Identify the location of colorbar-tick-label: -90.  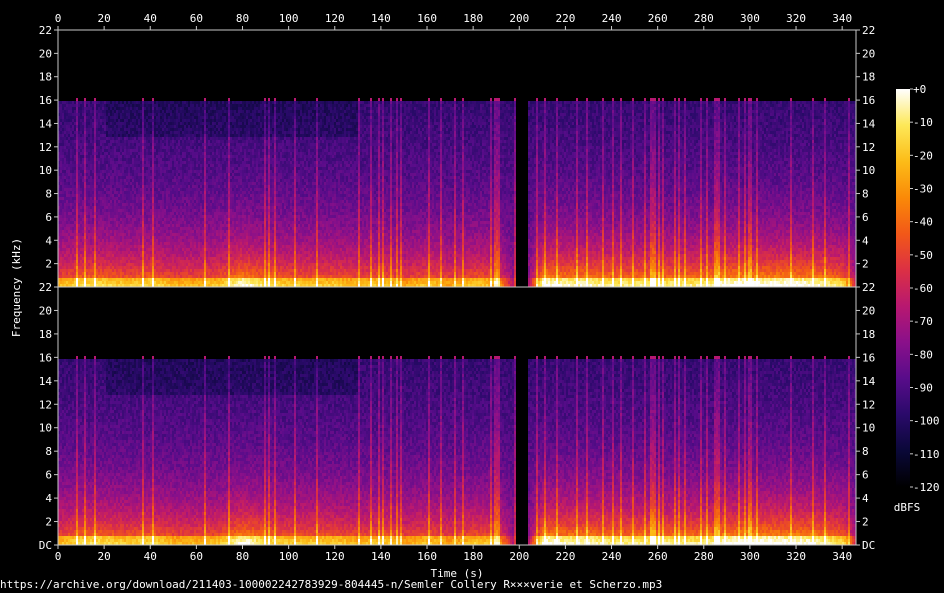
(923, 388).